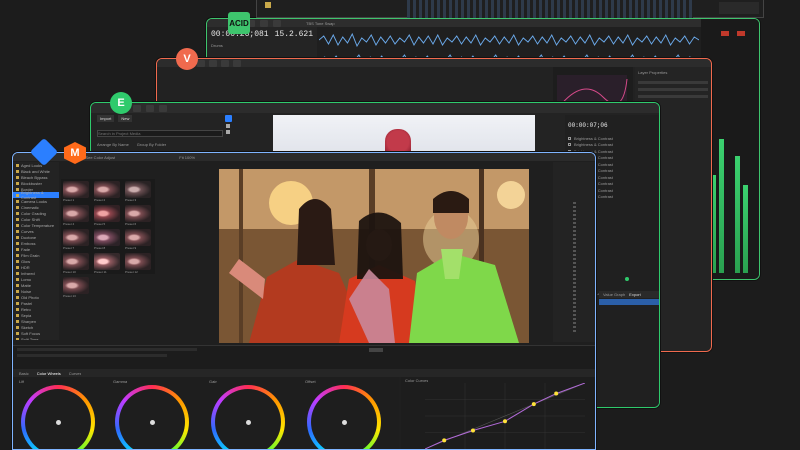 Image resolution: width=800 pixels, height=450 pixels. What do you see at coordinates (344, 417) in the screenshot?
I see `offset-color-wheel` at bounding box center [344, 417].